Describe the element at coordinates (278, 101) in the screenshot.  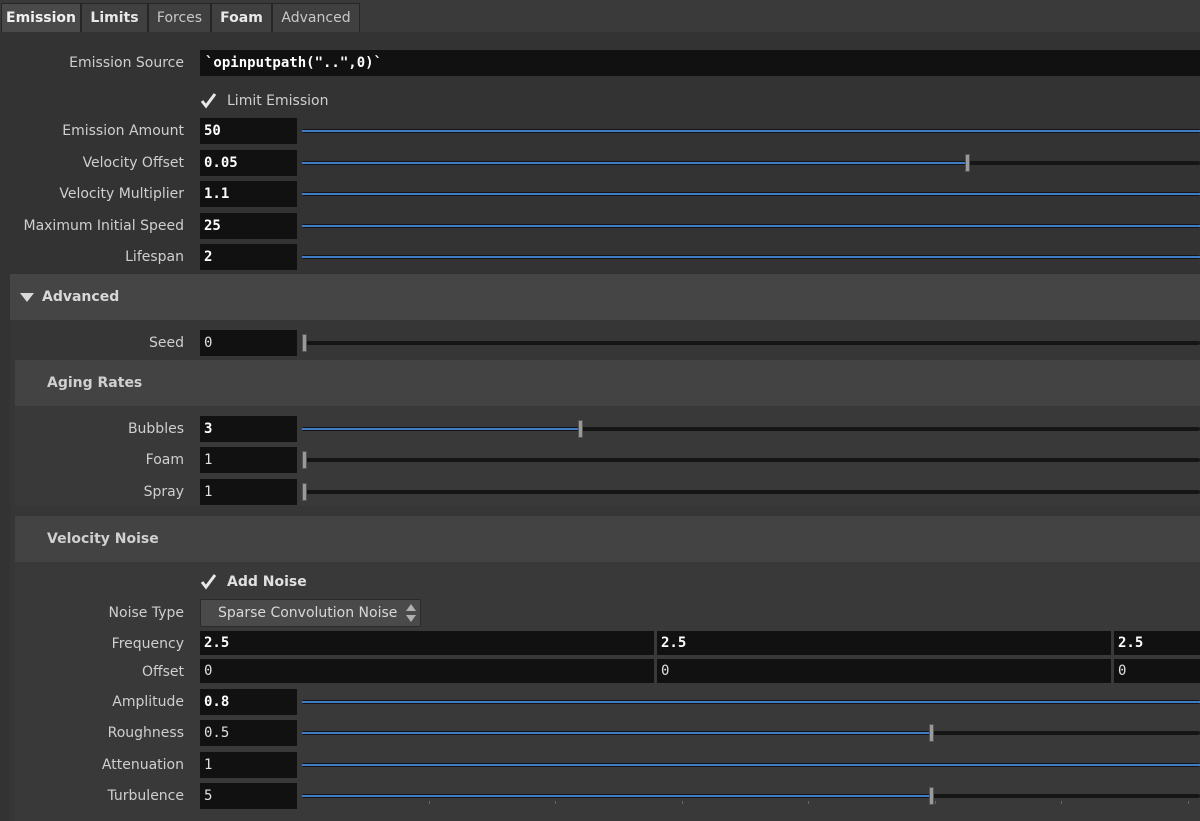
I see `limit-emission-label: Limit Emission` at that location.